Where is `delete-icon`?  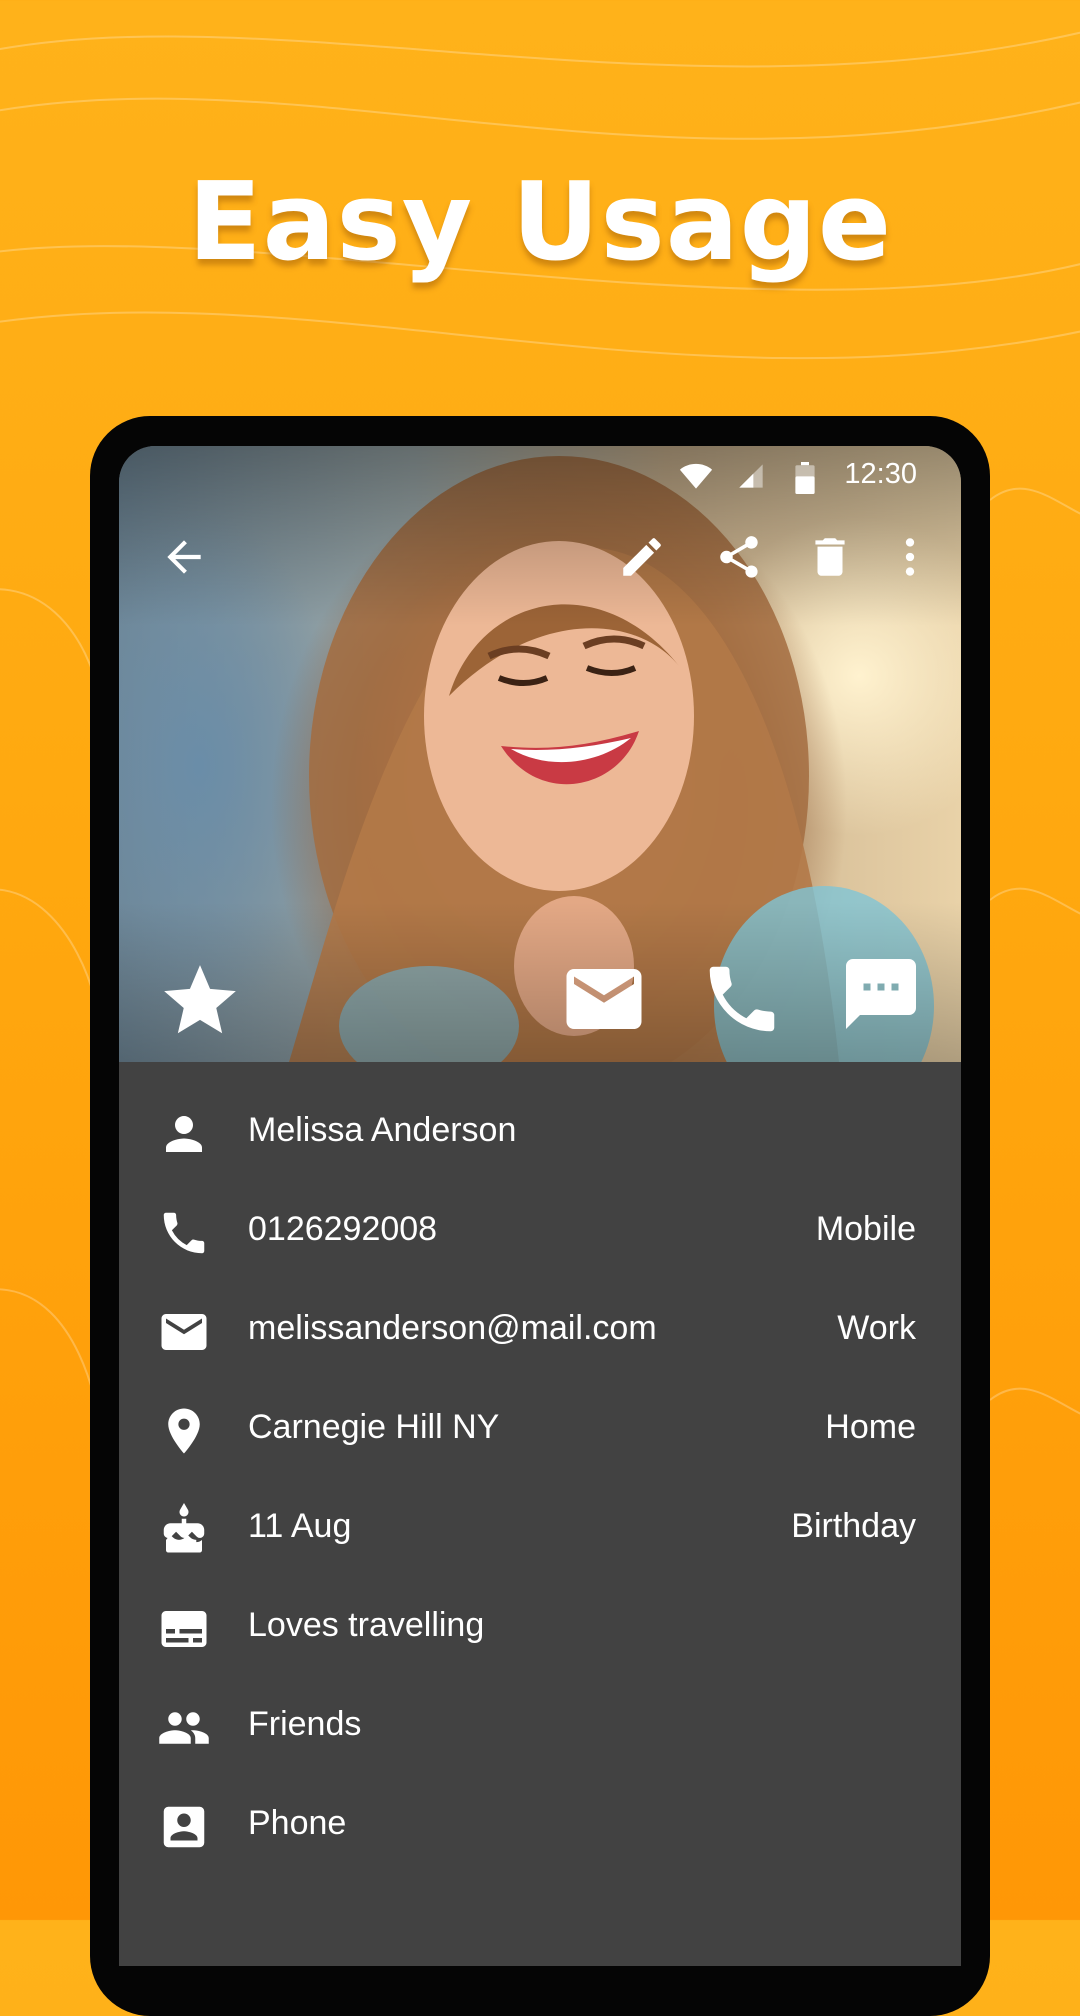 delete-icon is located at coordinates (830, 557).